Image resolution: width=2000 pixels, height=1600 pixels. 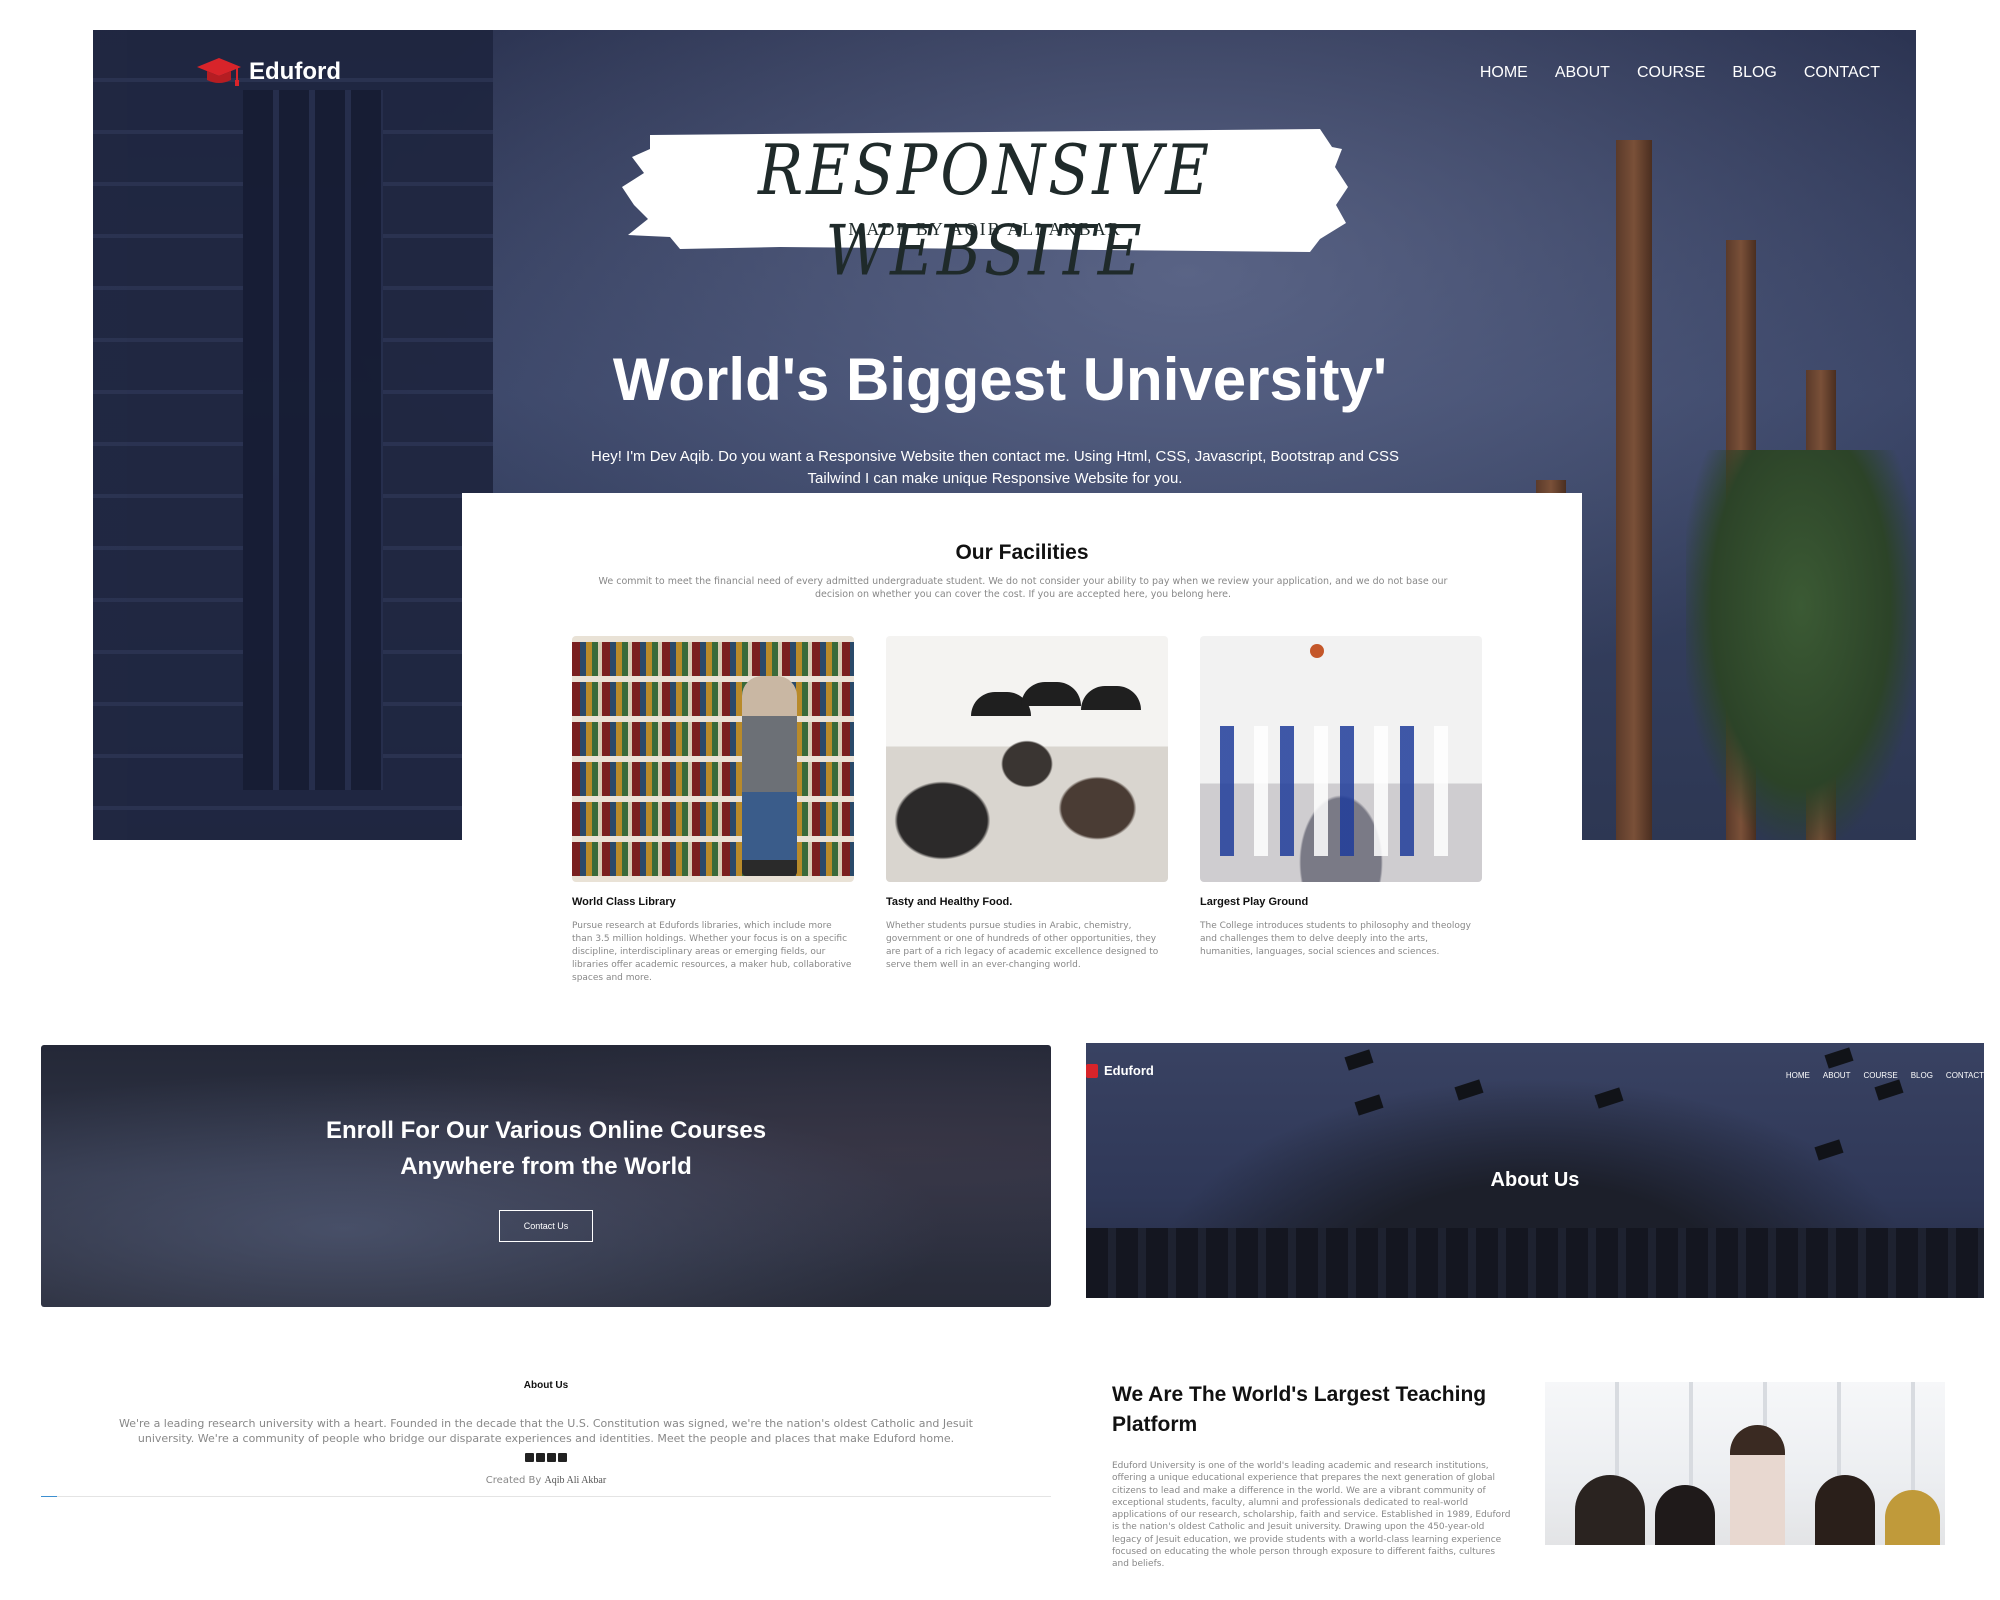 What do you see at coordinates (1965, 1075) in the screenshot?
I see `about-nav-contact: CONTACT` at bounding box center [1965, 1075].